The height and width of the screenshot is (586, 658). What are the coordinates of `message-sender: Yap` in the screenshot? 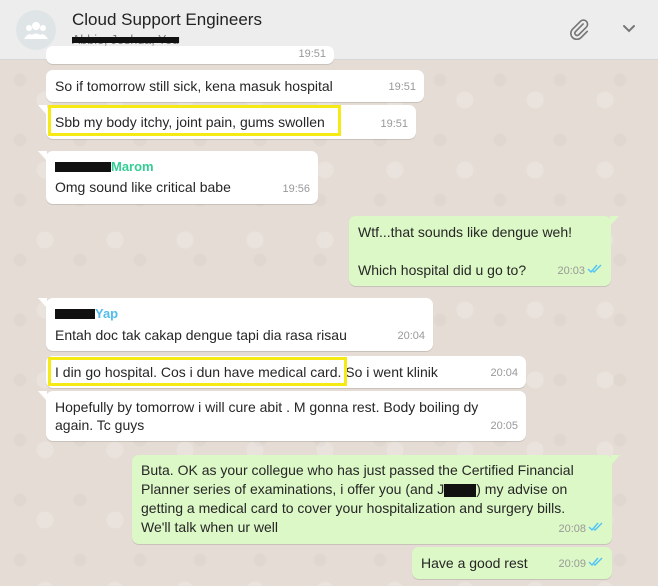 It's located at (86, 313).